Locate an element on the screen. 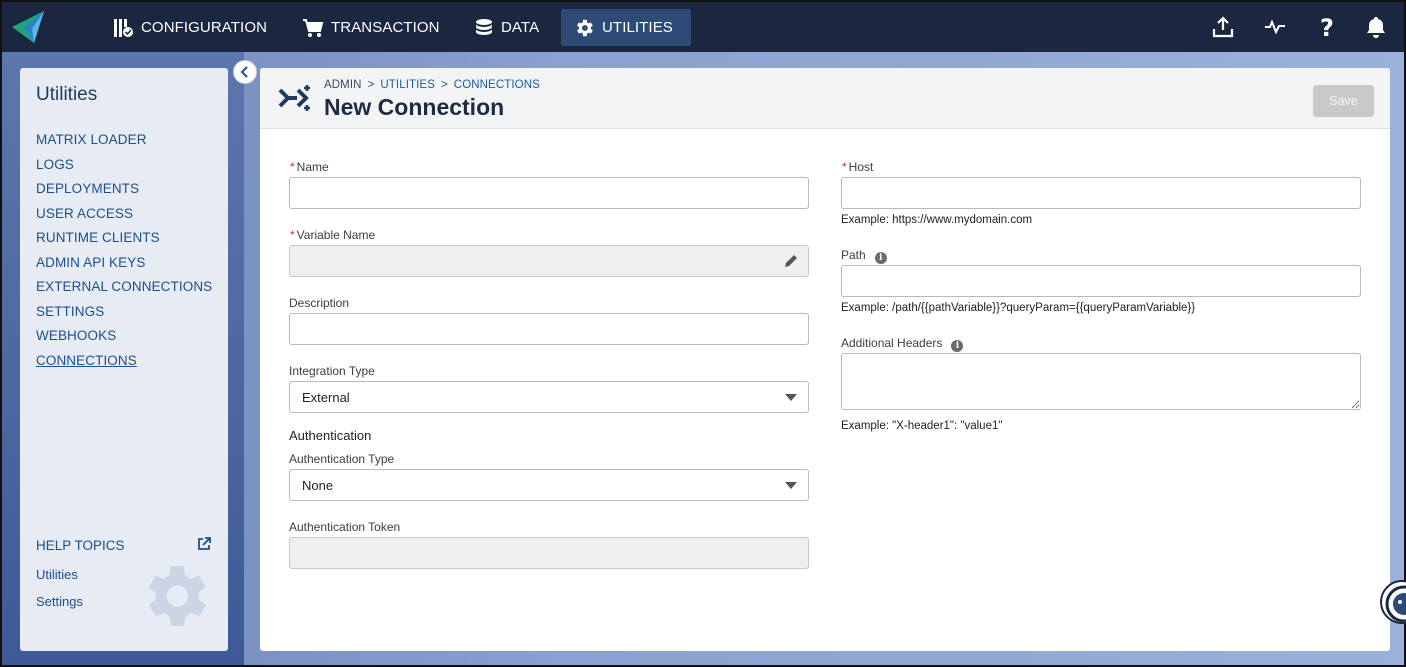 This screenshot has height=667, width=1406. nav-data-label: DATA is located at coordinates (520, 27).